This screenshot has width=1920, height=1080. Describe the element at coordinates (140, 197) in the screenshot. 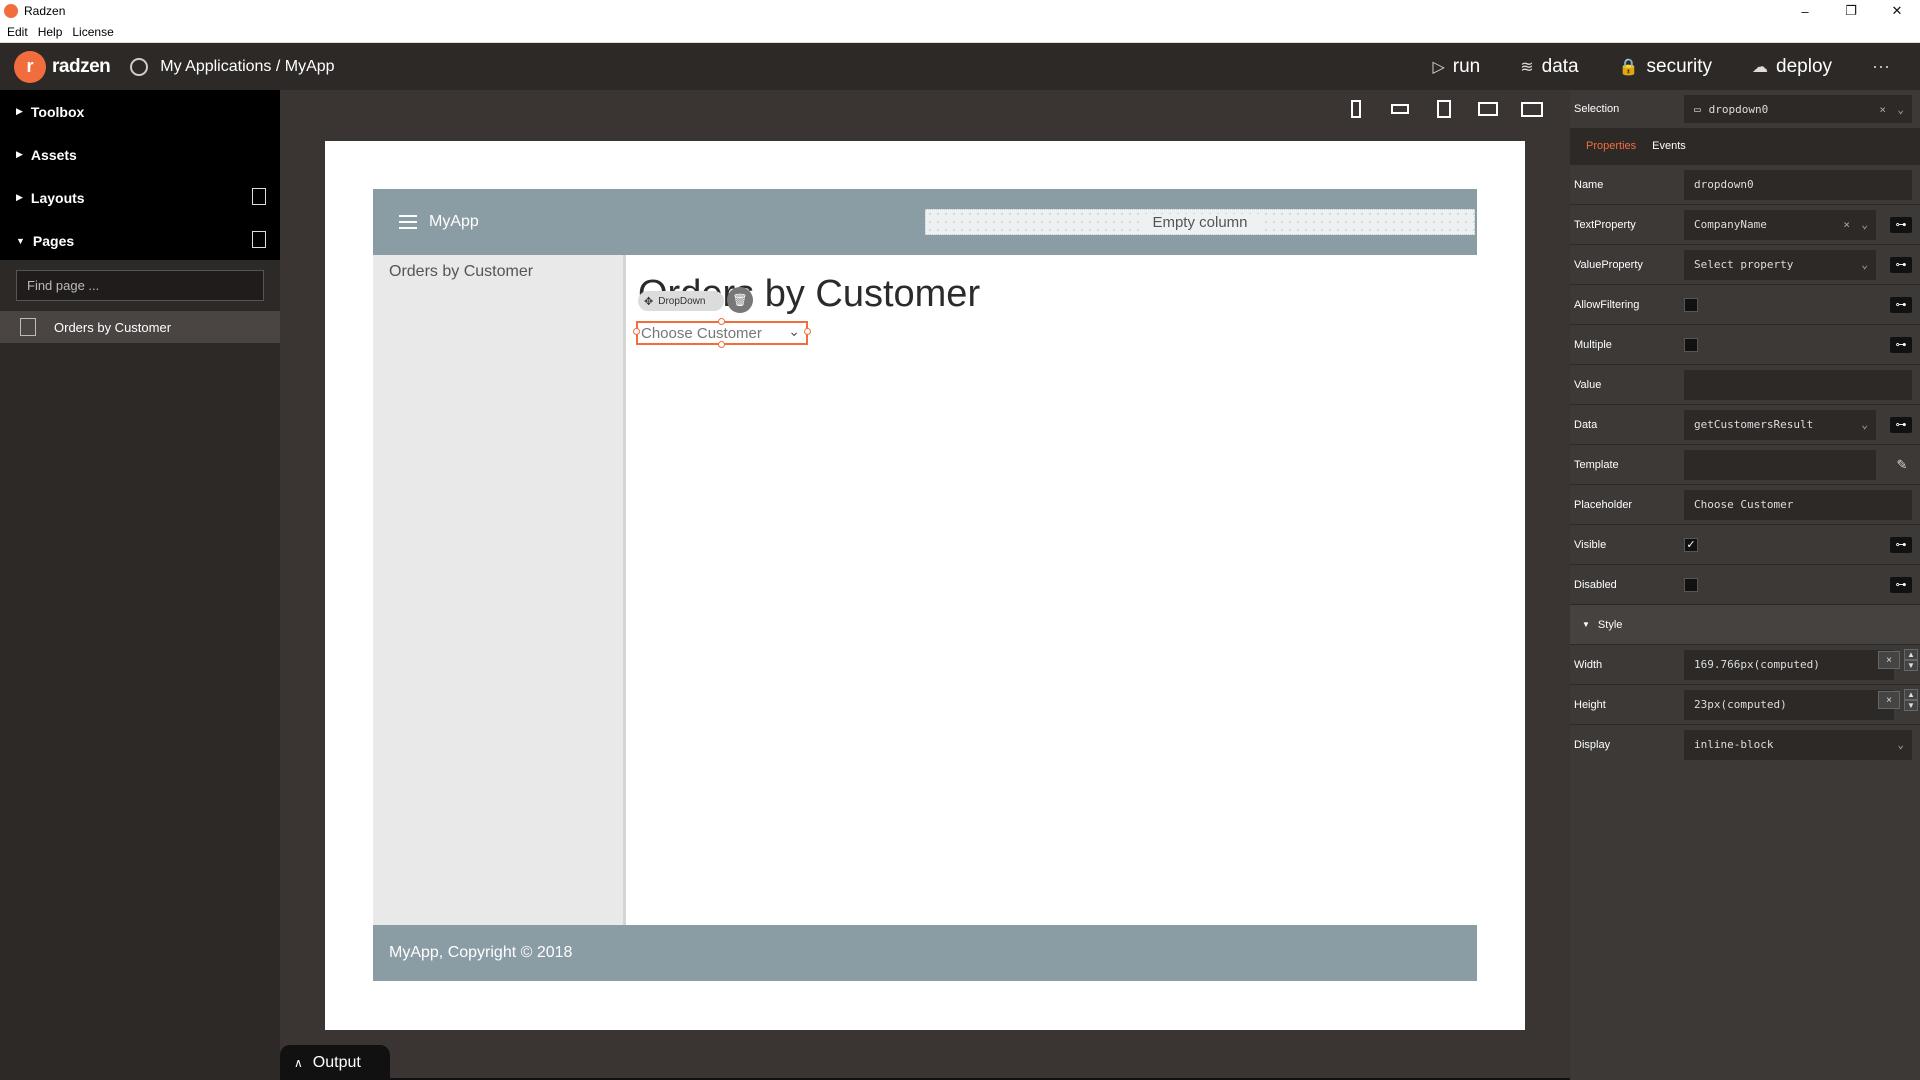

I see `sidebar-item-layouts: ▶ Layouts` at that location.